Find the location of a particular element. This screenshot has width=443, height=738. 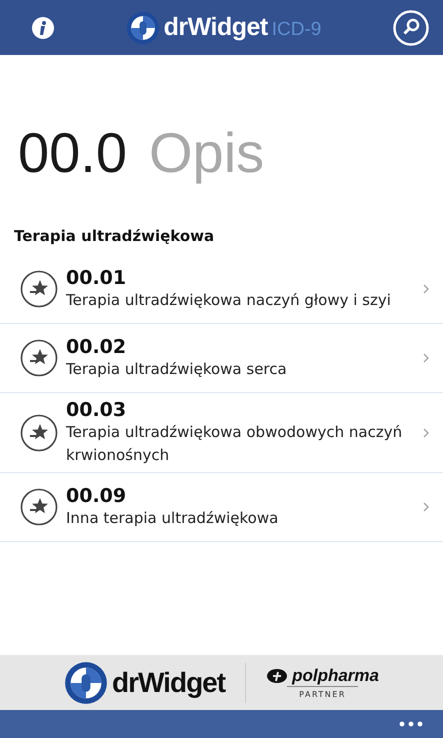

info-icon is located at coordinates (43, 27).